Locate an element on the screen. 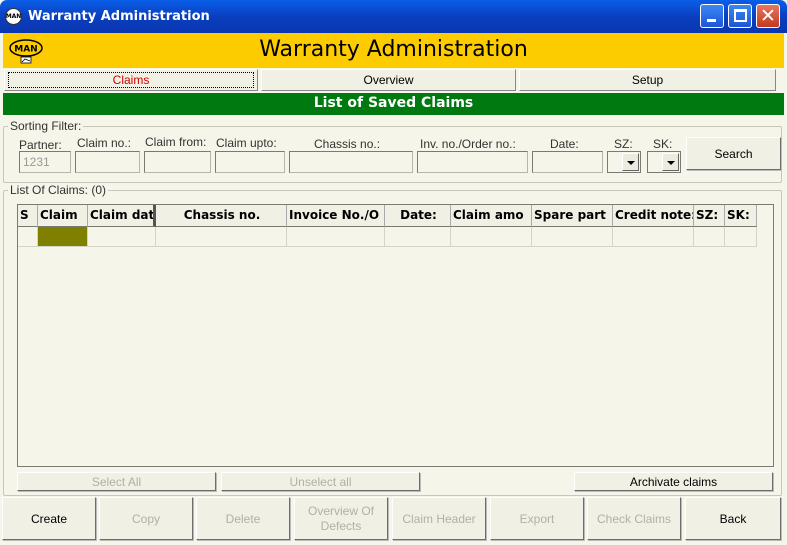  claim-upto-label: Claim upto: is located at coordinates (246, 143).